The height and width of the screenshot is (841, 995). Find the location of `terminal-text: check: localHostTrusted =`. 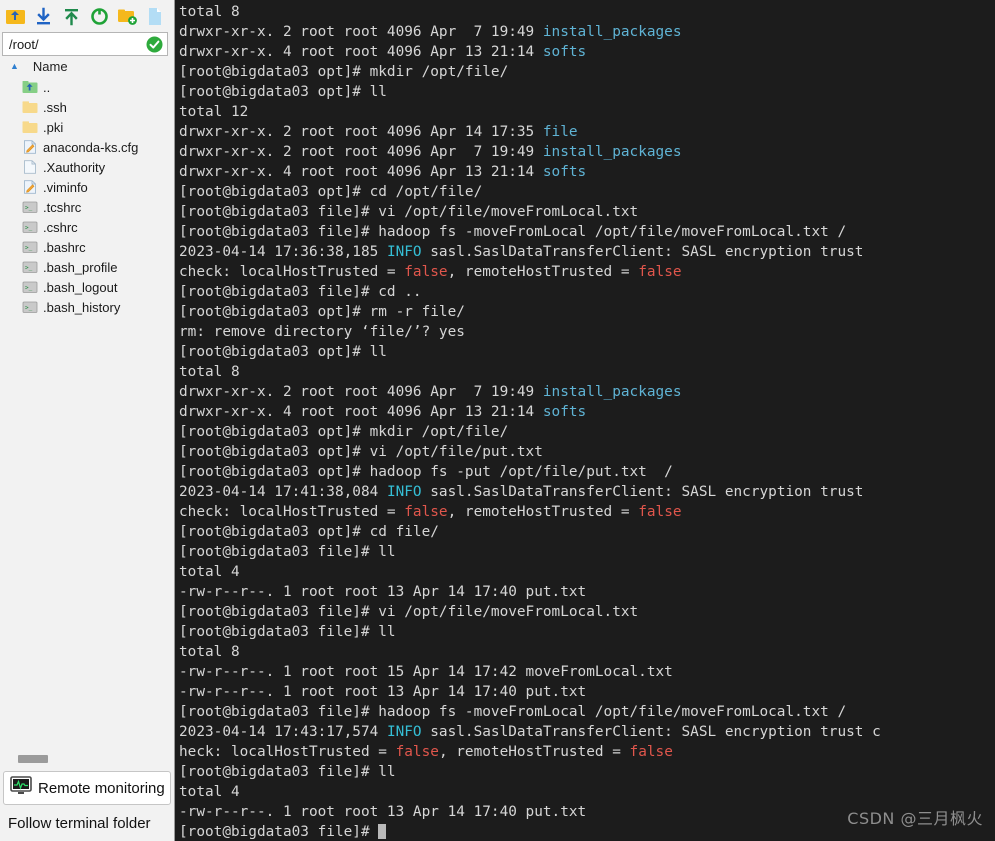

terminal-text: check: localHostTrusted = is located at coordinates (292, 272).